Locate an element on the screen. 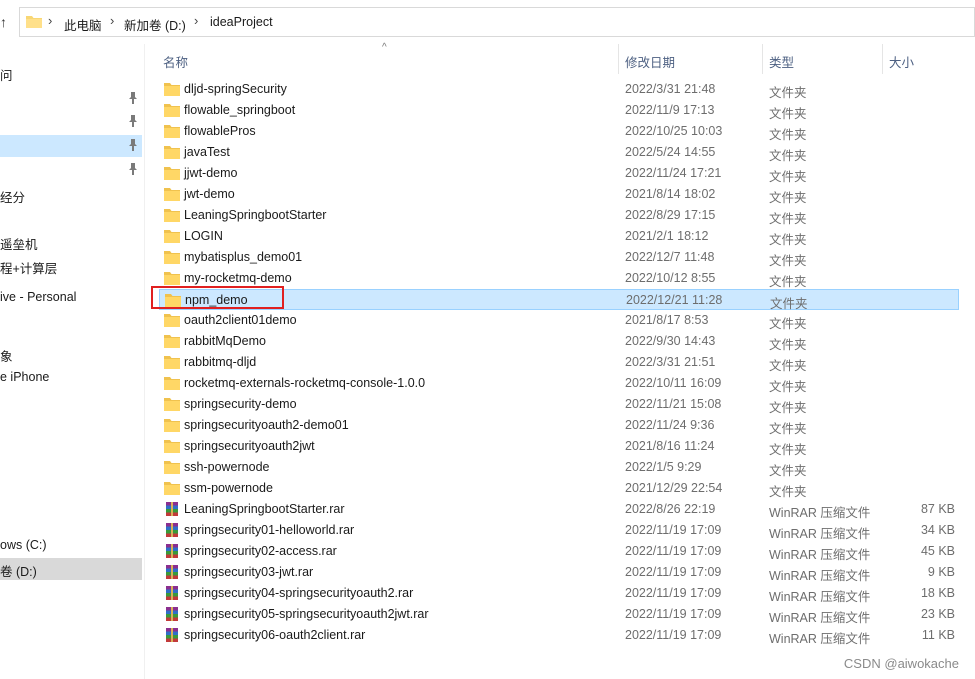  nav-item: ows (C:) is located at coordinates (71, 546).